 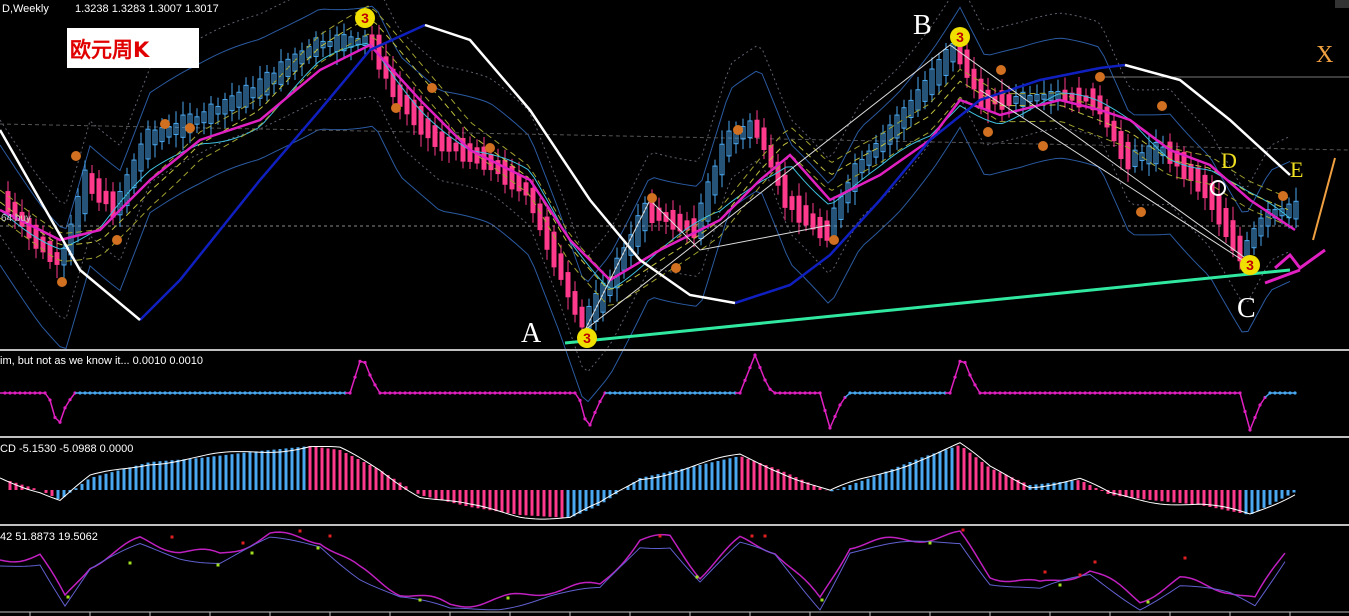 I want to click on macd-panel, so click(x=648, y=481).